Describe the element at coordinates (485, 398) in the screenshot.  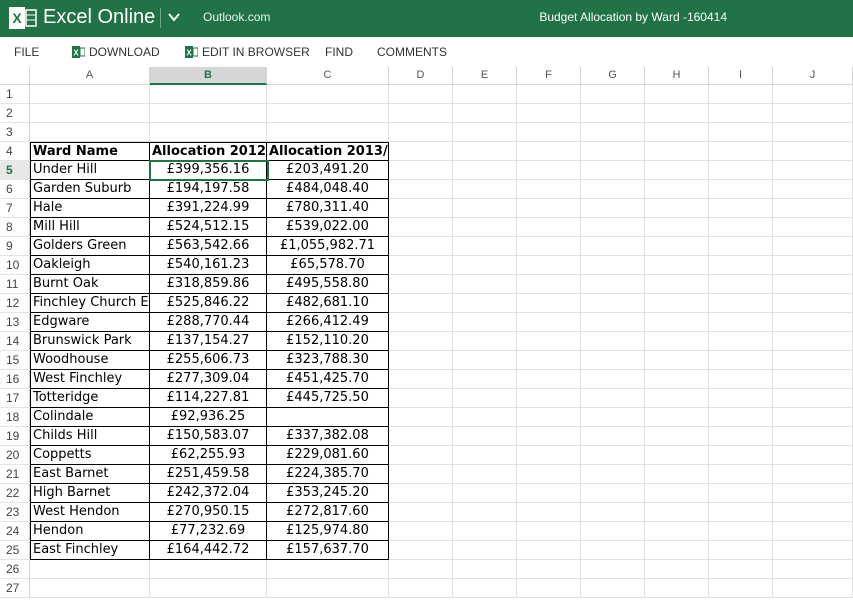
I see `cell-e17` at that location.